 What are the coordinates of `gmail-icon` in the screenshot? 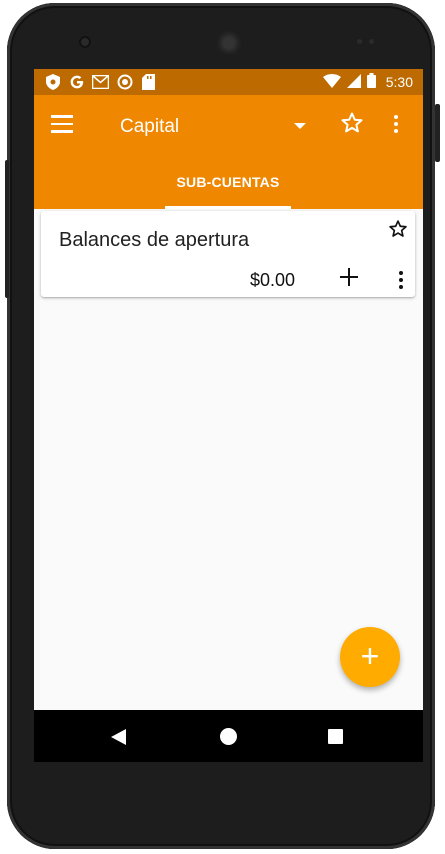 It's located at (100, 81).